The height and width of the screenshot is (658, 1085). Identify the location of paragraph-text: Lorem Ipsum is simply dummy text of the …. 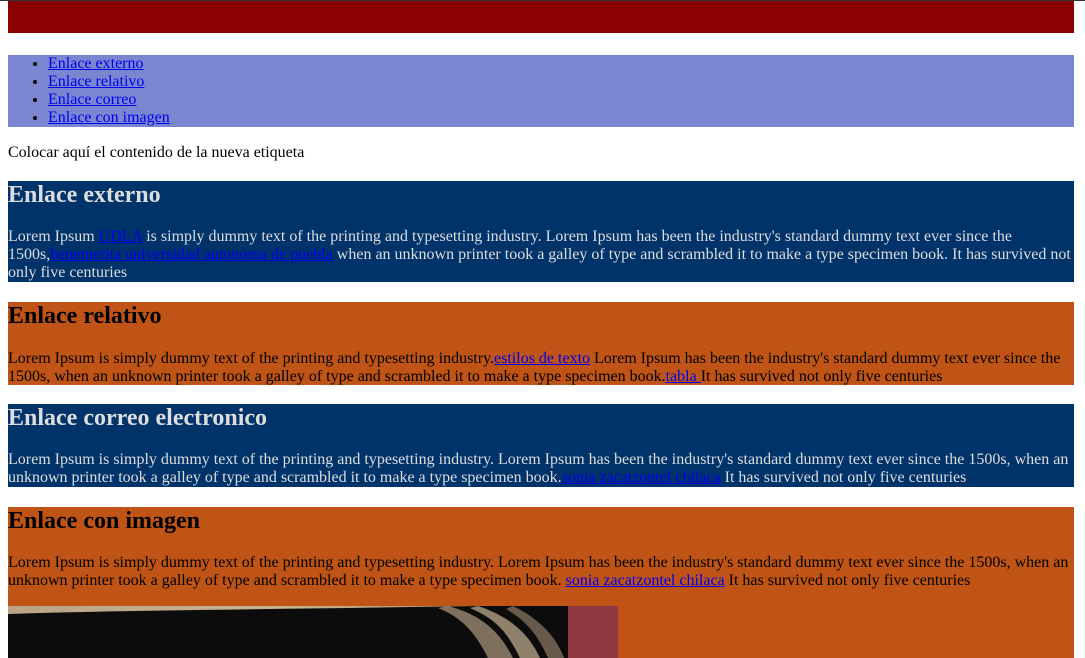
(251, 358).